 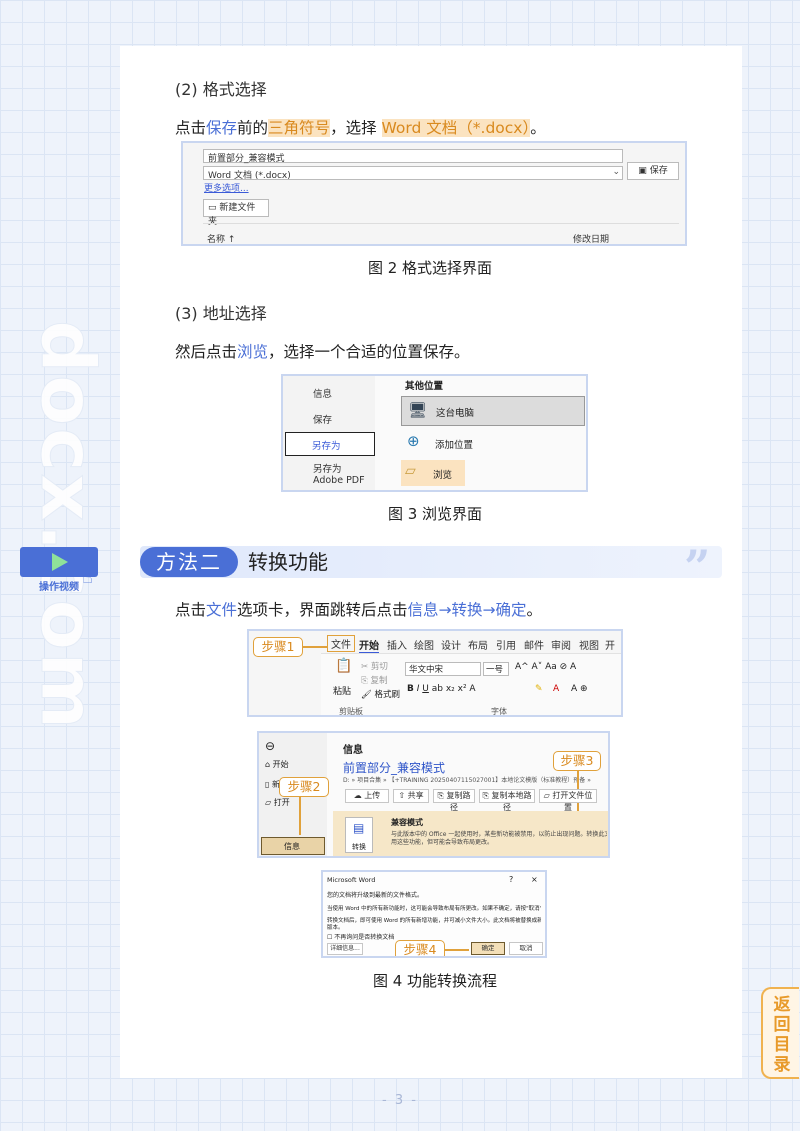 I want to click on option-browse: ▱ 浏览, so click(x=433, y=473).